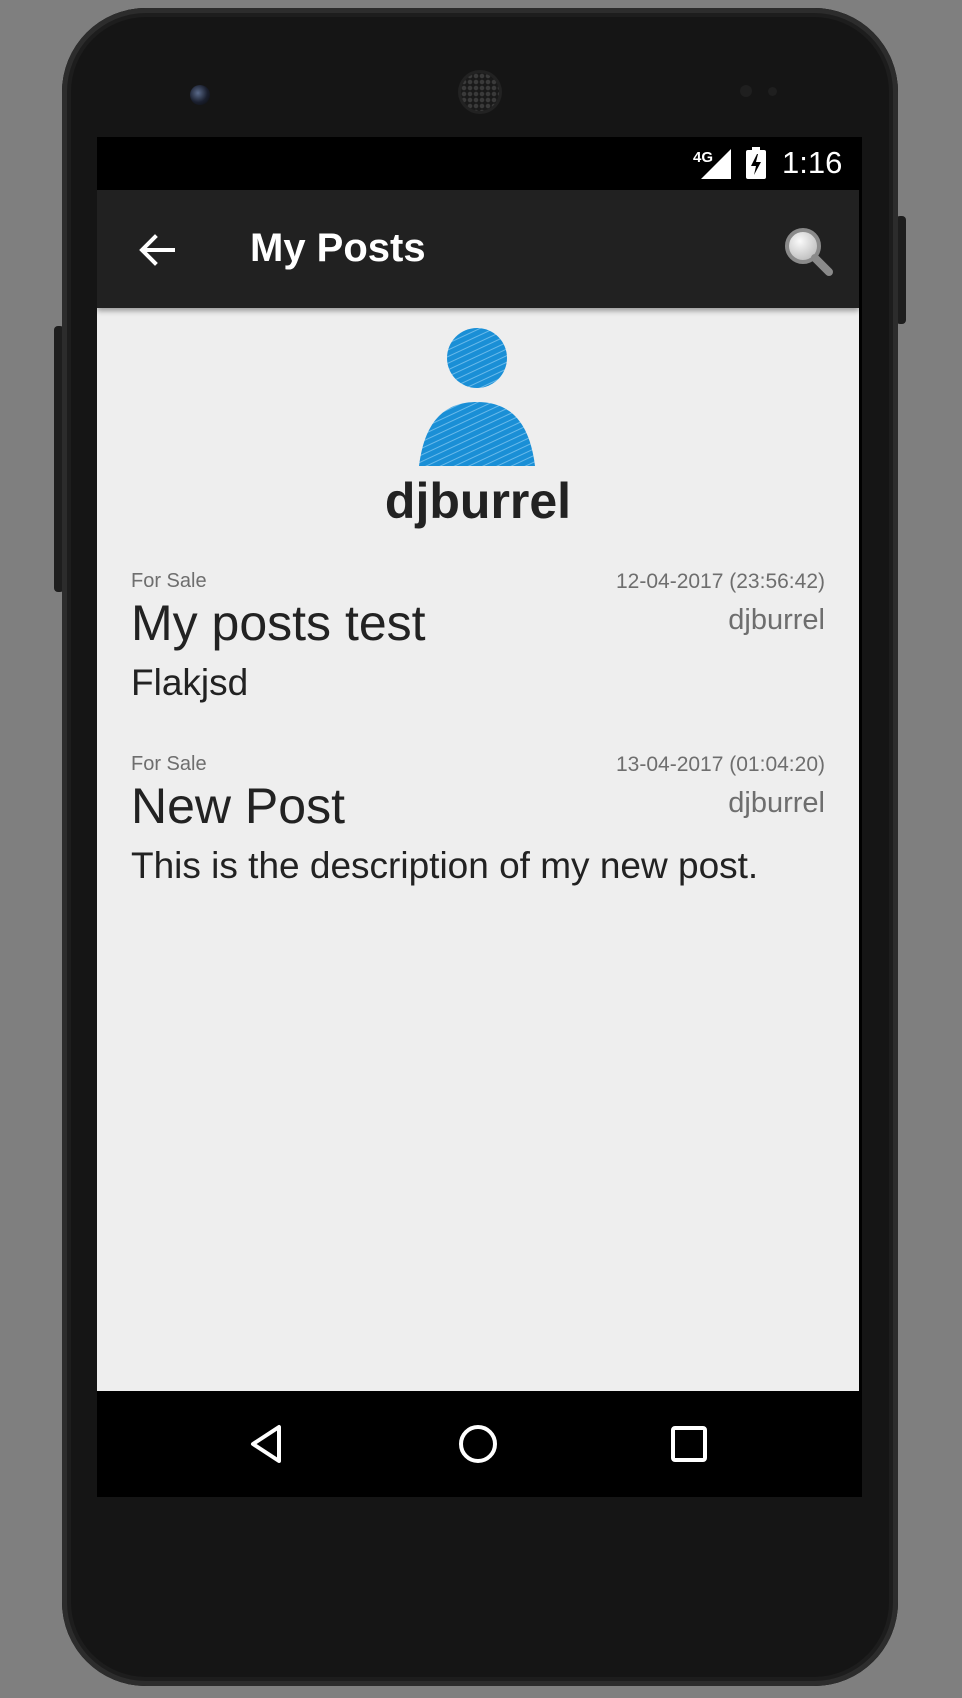 Image resolution: width=962 pixels, height=1698 pixels. What do you see at coordinates (477, 397) in the screenshot?
I see `user-avatar-icon` at bounding box center [477, 397].